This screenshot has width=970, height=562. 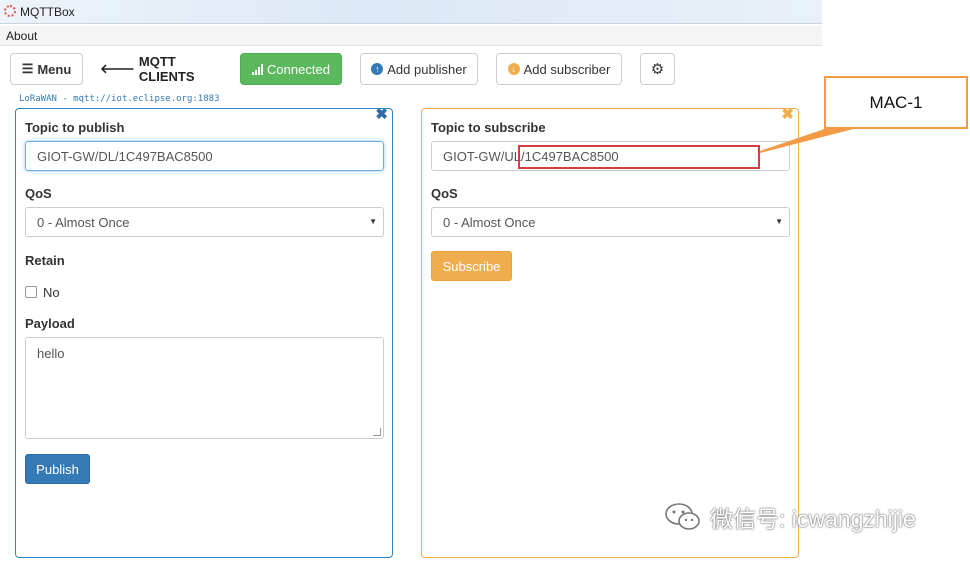 What do you see at coordinates (411, 12) in the screenshot?
I see `title-bar: MQTTBox` at bounding box center [411, 12].